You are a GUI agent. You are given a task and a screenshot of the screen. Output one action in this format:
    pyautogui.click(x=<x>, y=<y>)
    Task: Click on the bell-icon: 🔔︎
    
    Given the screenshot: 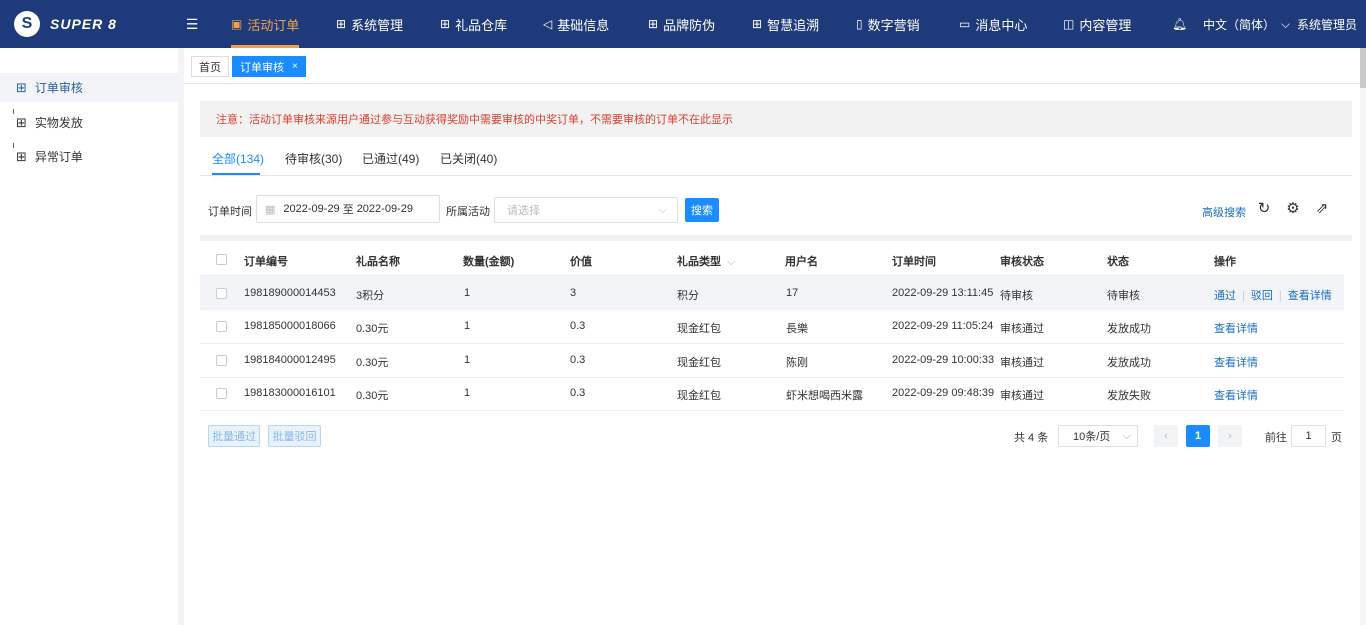 What is the action you would take?
    pyautogui.click(x=1179, y=24)
    